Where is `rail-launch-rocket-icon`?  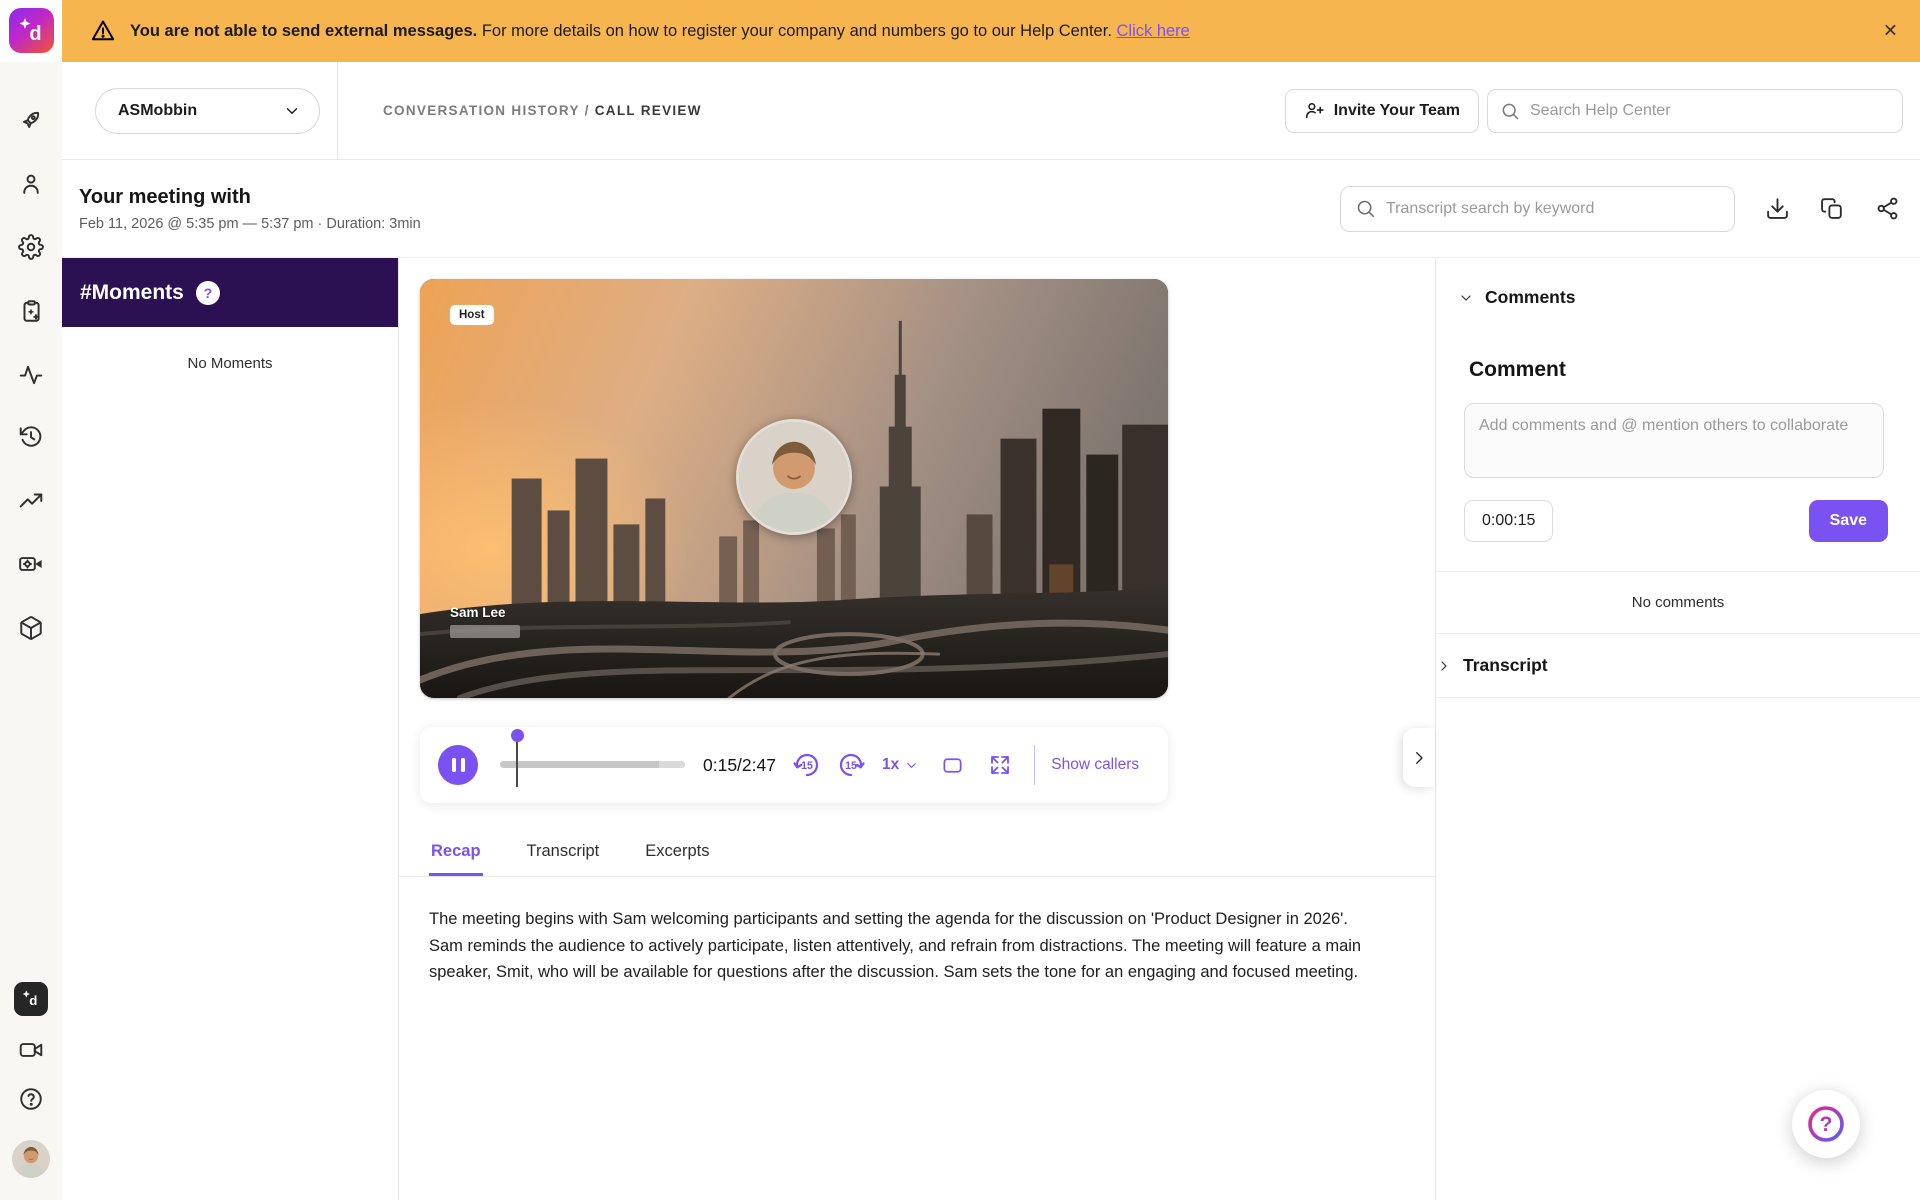
rail-launch-rocket-icon is located at coordinates (31, 120).